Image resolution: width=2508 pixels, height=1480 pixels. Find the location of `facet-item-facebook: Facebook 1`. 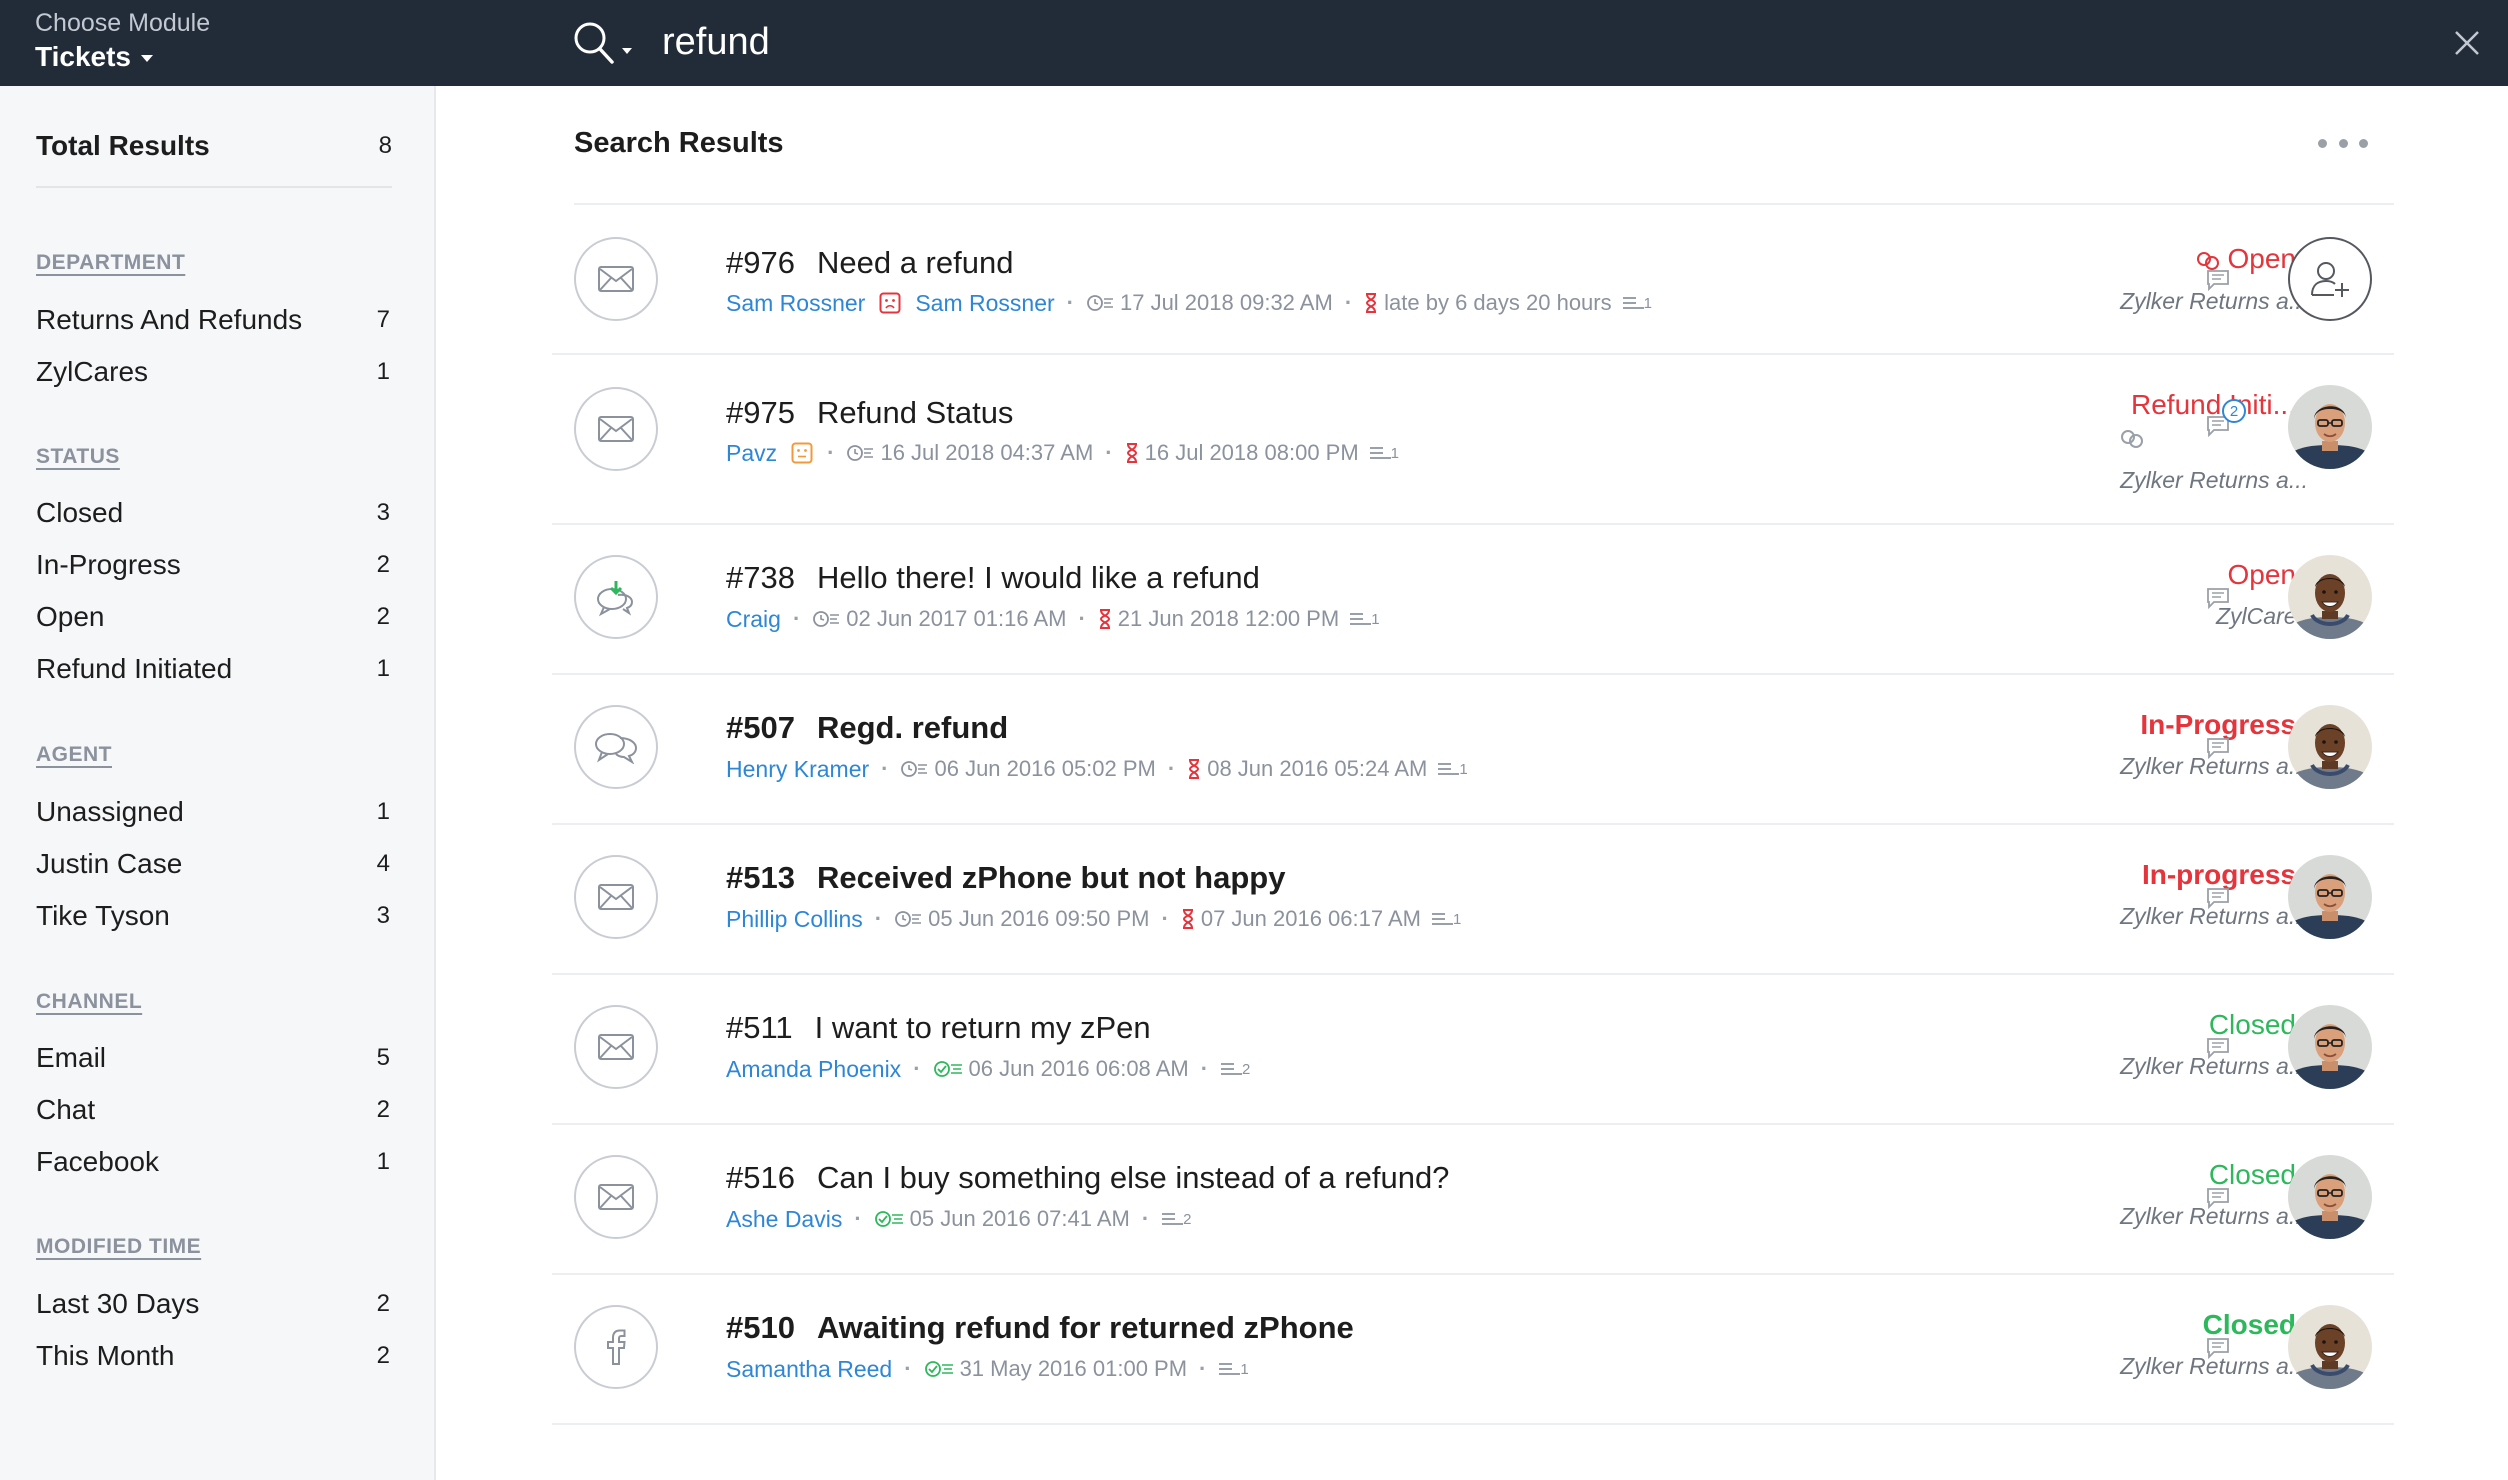

facet-item-facebook: Facebook 1 is located at coordinates (214, 1162).